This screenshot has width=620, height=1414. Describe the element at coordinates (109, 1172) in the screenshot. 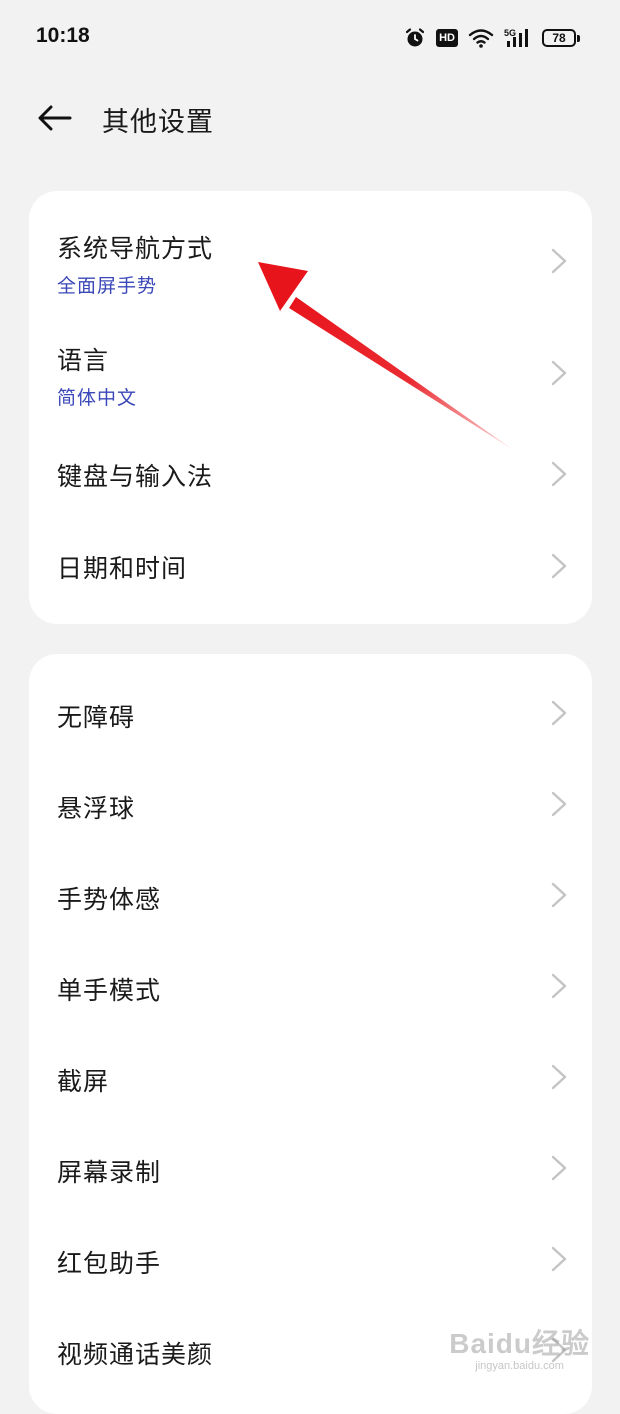

I see `row-title: 屏幕录制` at that location.